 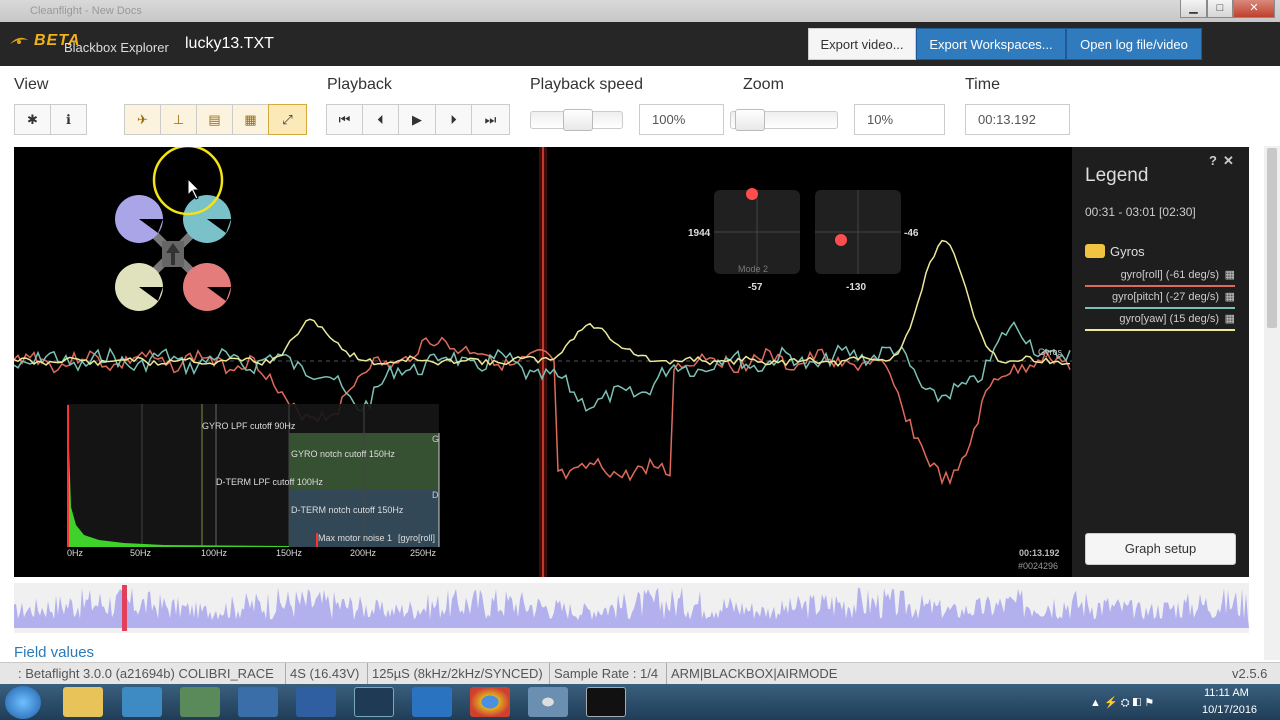 I want to click on legend-entry-yaw: gyro[yaw] (15 deg/s) ▦, so click(x=1160, y=321).